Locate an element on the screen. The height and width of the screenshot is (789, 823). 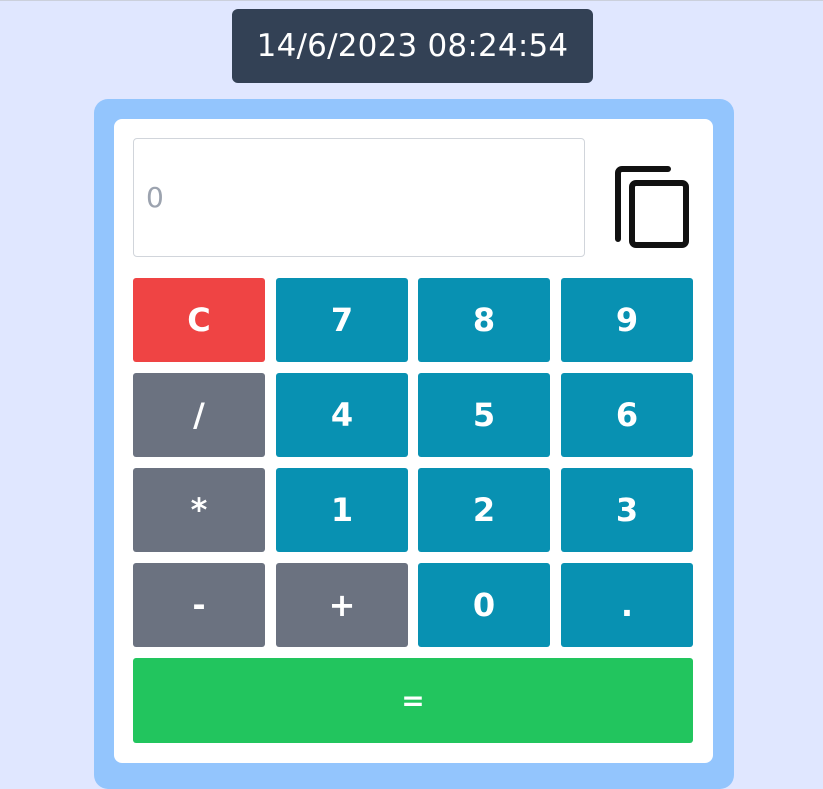
clear-button: C is located at coordinates (199, 320).